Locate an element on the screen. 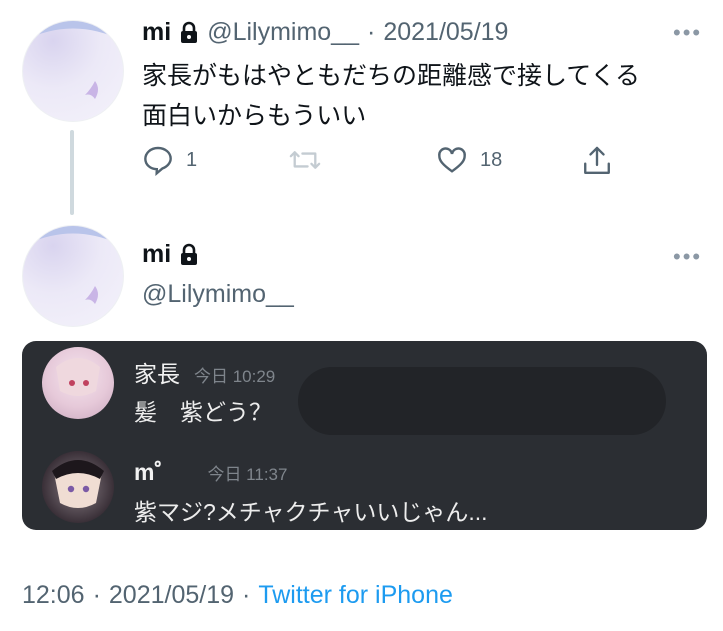 This screenshot has height=631, width=723. sender-name: m゜ is located at coordinates (156, 472).